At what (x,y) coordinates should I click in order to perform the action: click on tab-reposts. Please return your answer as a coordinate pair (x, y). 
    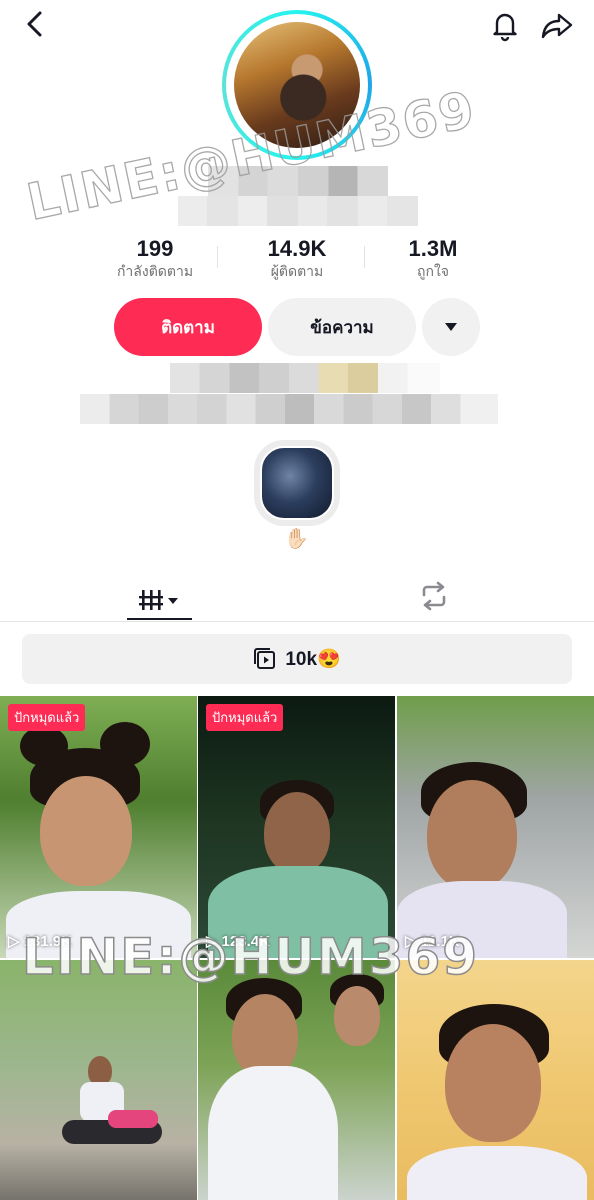
    Looking at the image, I should click on (434, 596).